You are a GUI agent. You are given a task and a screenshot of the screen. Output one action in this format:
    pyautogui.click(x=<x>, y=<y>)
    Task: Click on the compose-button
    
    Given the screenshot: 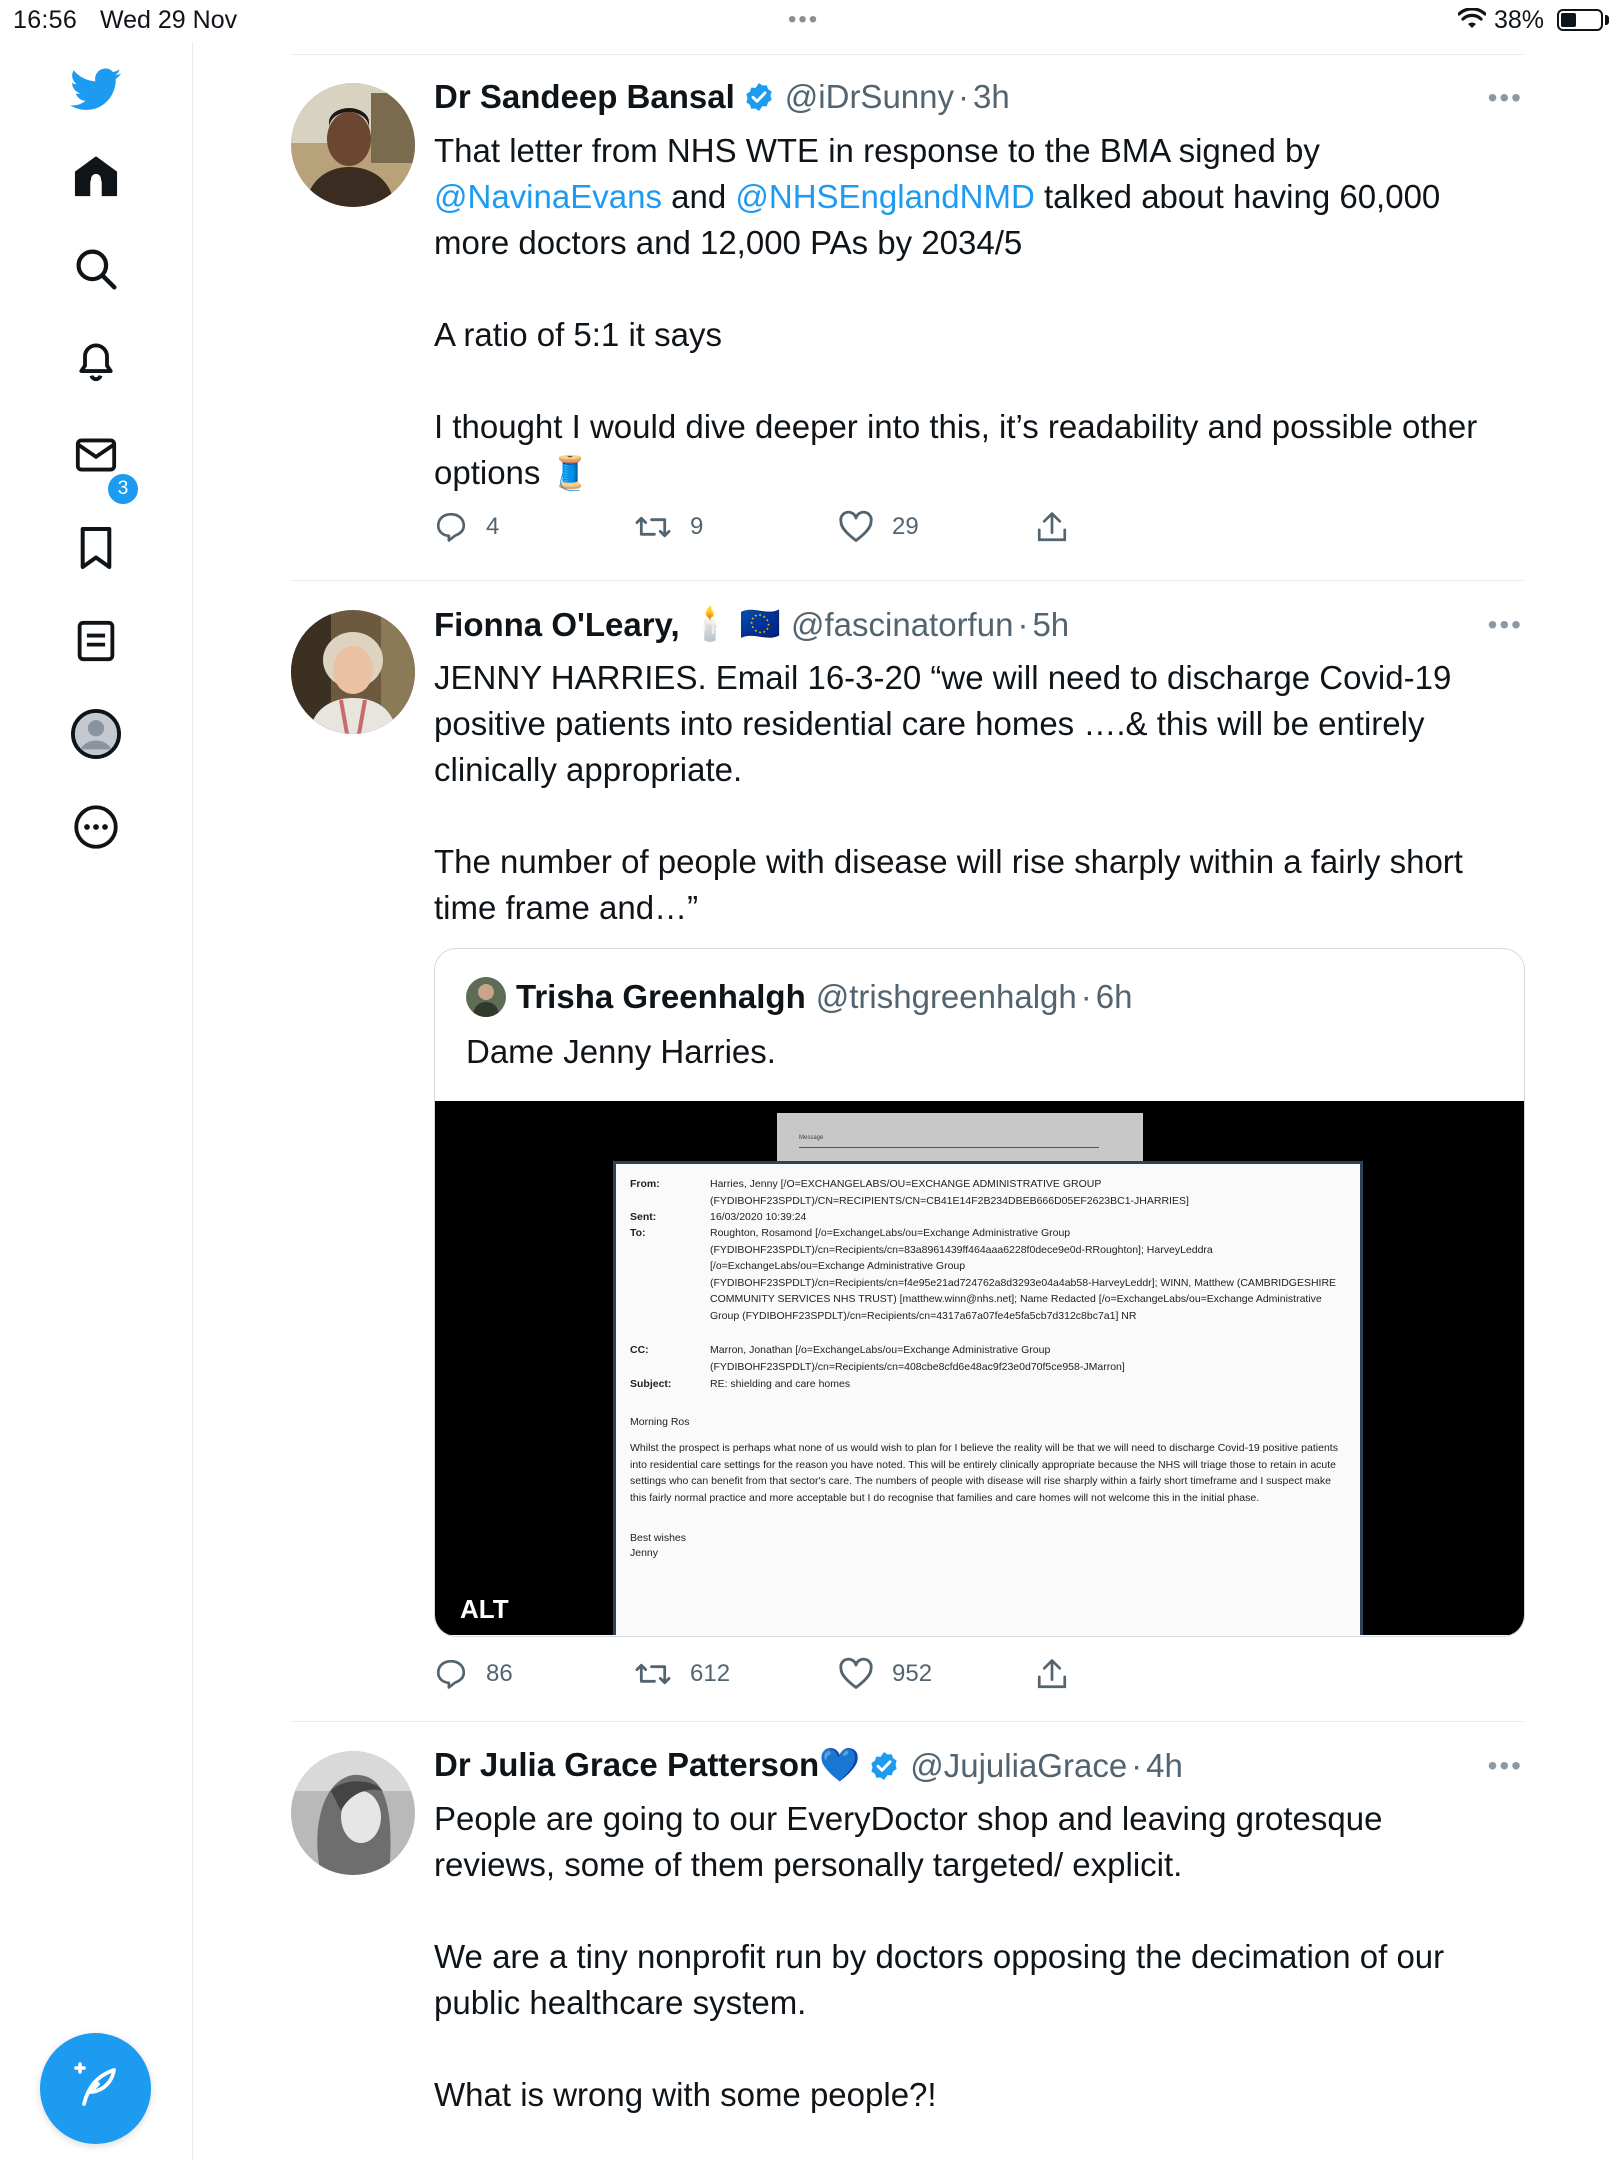 What is the action you would take?
    pyautogui.click(x=95, y=2088)
    